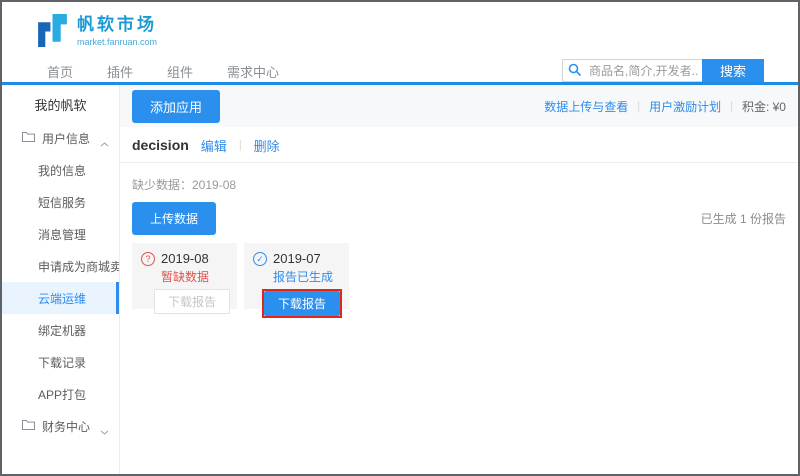  What do you see at coordinates (60, 105) in the screenshot?
I see `sidebar-title: 我的帆软` at bounding box center [60, 105].